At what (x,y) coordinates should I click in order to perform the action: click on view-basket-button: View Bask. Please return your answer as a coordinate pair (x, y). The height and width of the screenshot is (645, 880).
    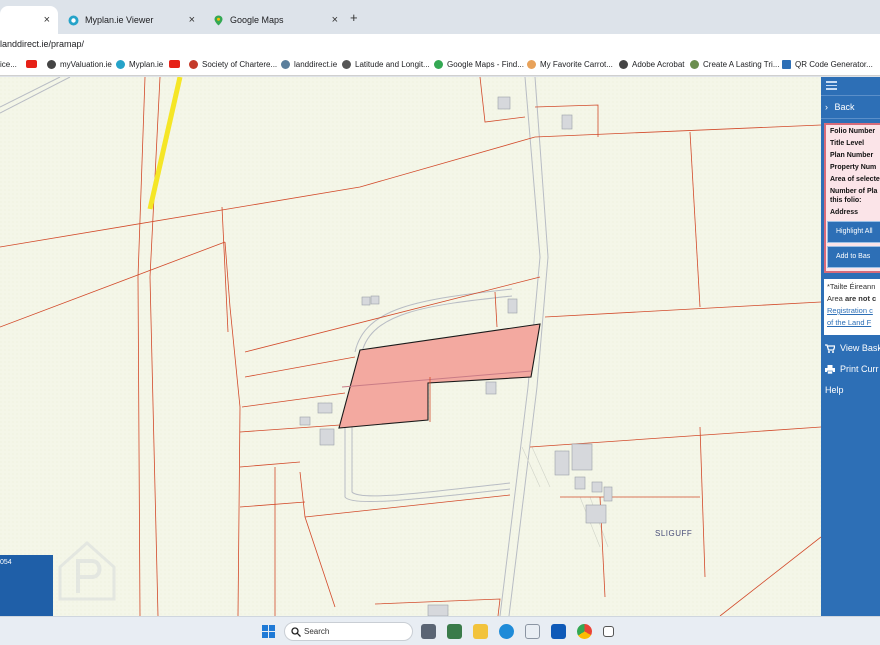
    Looking at the image, I should click on (852, 348).